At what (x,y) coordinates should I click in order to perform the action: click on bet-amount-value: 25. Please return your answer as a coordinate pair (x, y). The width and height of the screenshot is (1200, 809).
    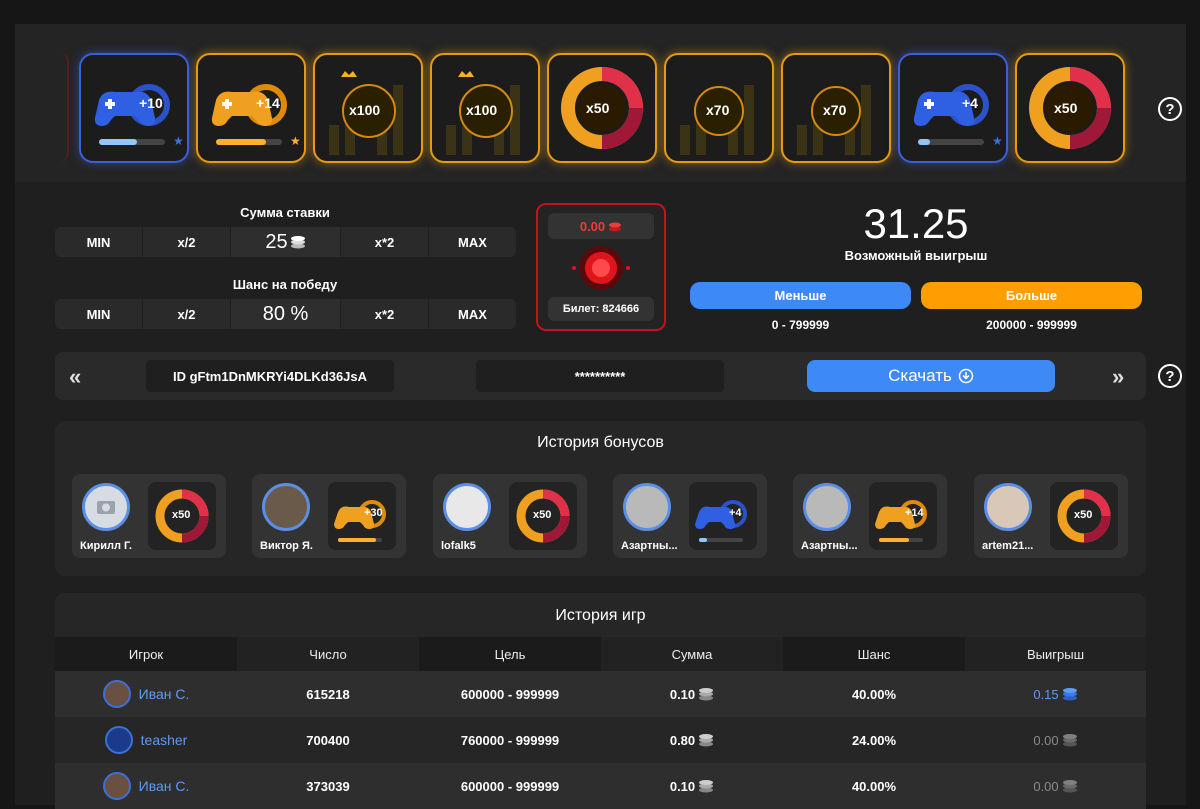
    Looking at the image, I should click on (276, 241).